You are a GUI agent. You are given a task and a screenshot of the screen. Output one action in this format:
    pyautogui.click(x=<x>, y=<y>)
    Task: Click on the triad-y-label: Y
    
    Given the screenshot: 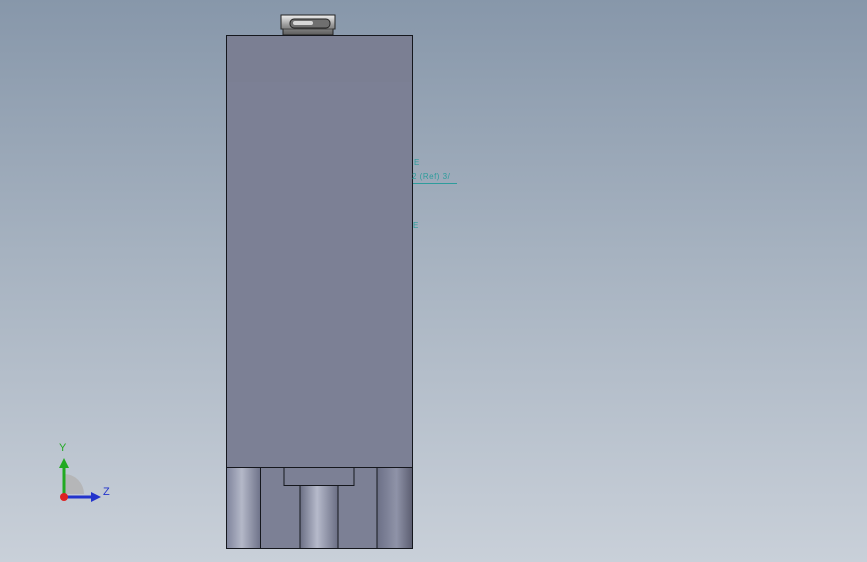 What is the action you would take?
    pyautogui.click(x=63, y=448)
    